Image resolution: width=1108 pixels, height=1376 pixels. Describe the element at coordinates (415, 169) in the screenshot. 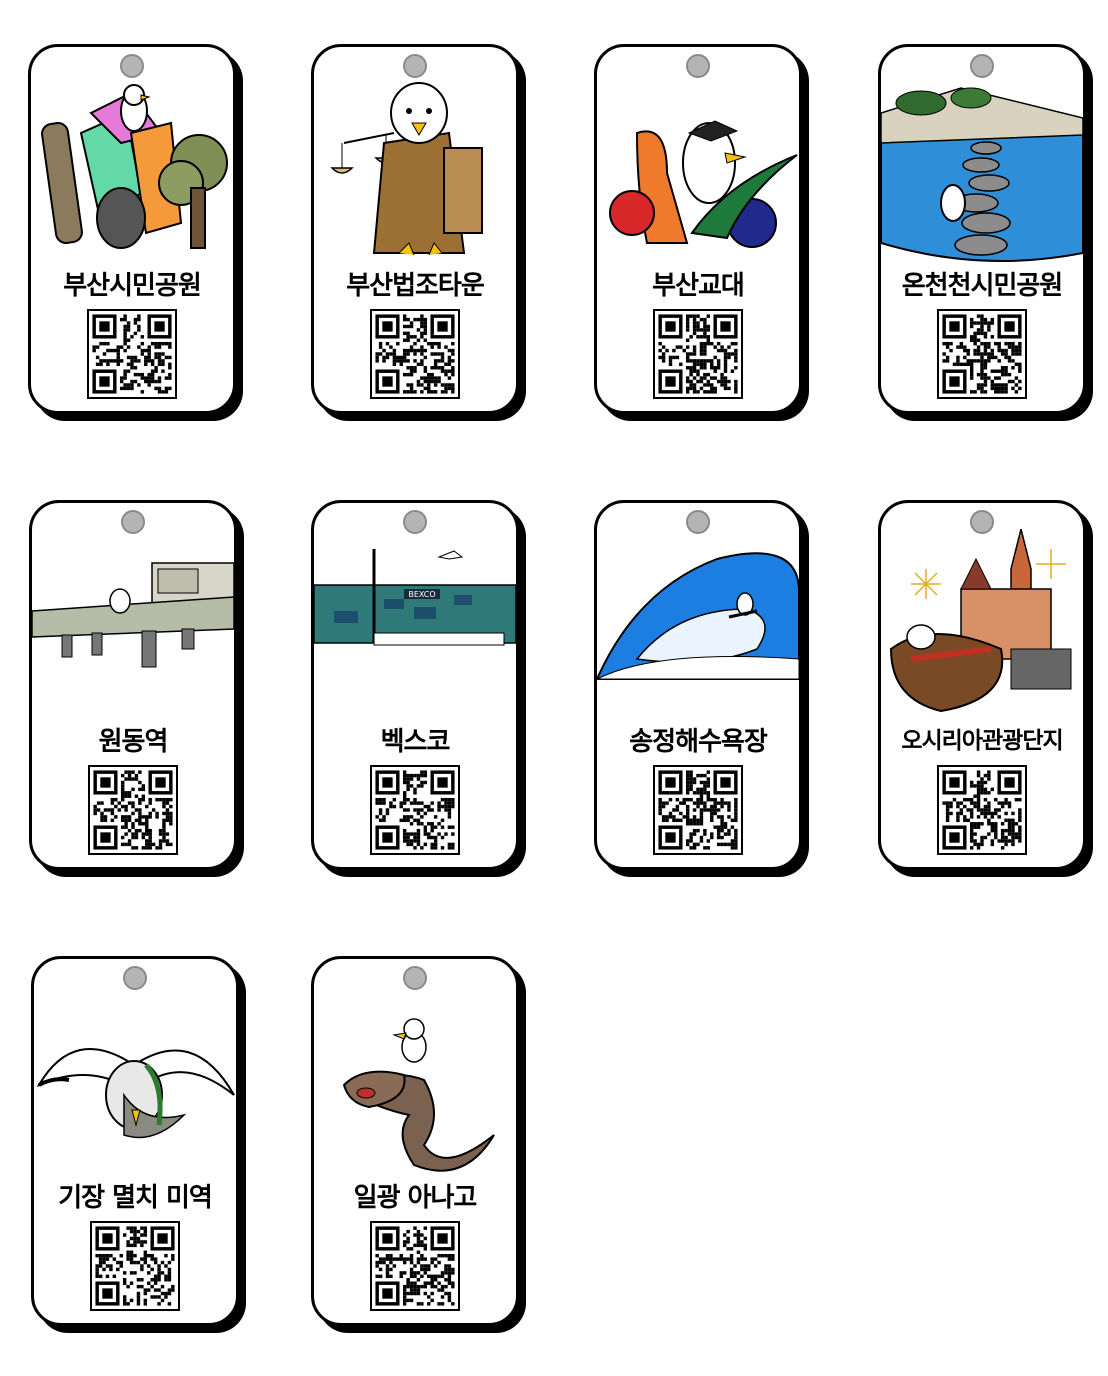

I see `law-town-art` at that location.